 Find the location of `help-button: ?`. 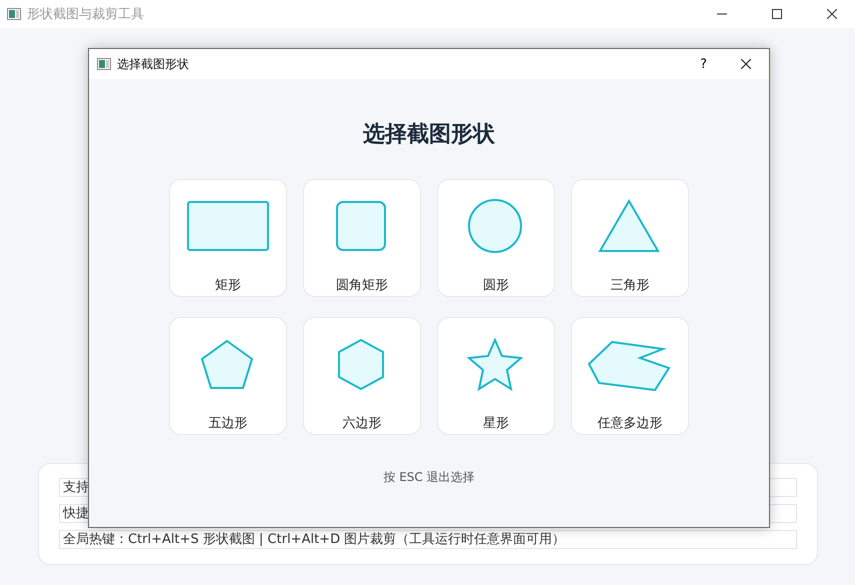

help-button: ? is located at coordinates (703, 64).